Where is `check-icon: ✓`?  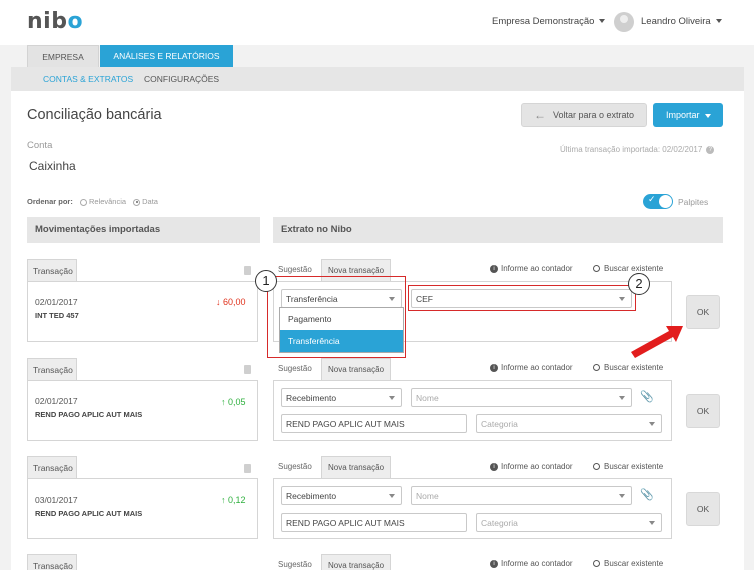 check-icon: ✓ is located at coordinates (652, 199).